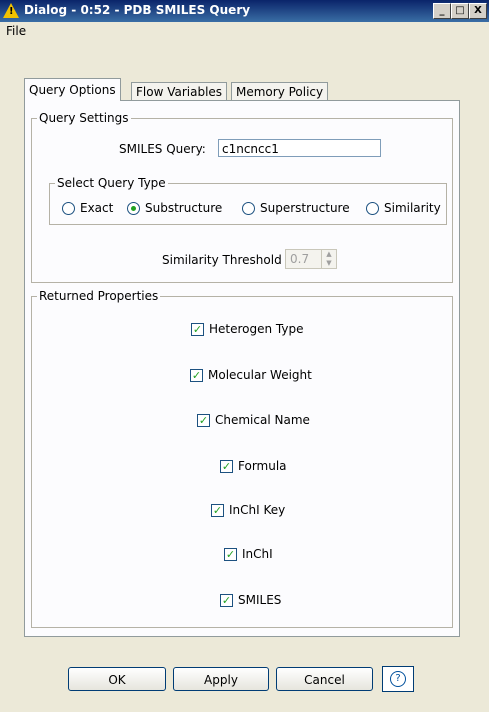  What do you see at coordinates (260, 600) in the screenshot?
I see `checkbox-smiles-label: SMILES` at bounding box center [260, 600].